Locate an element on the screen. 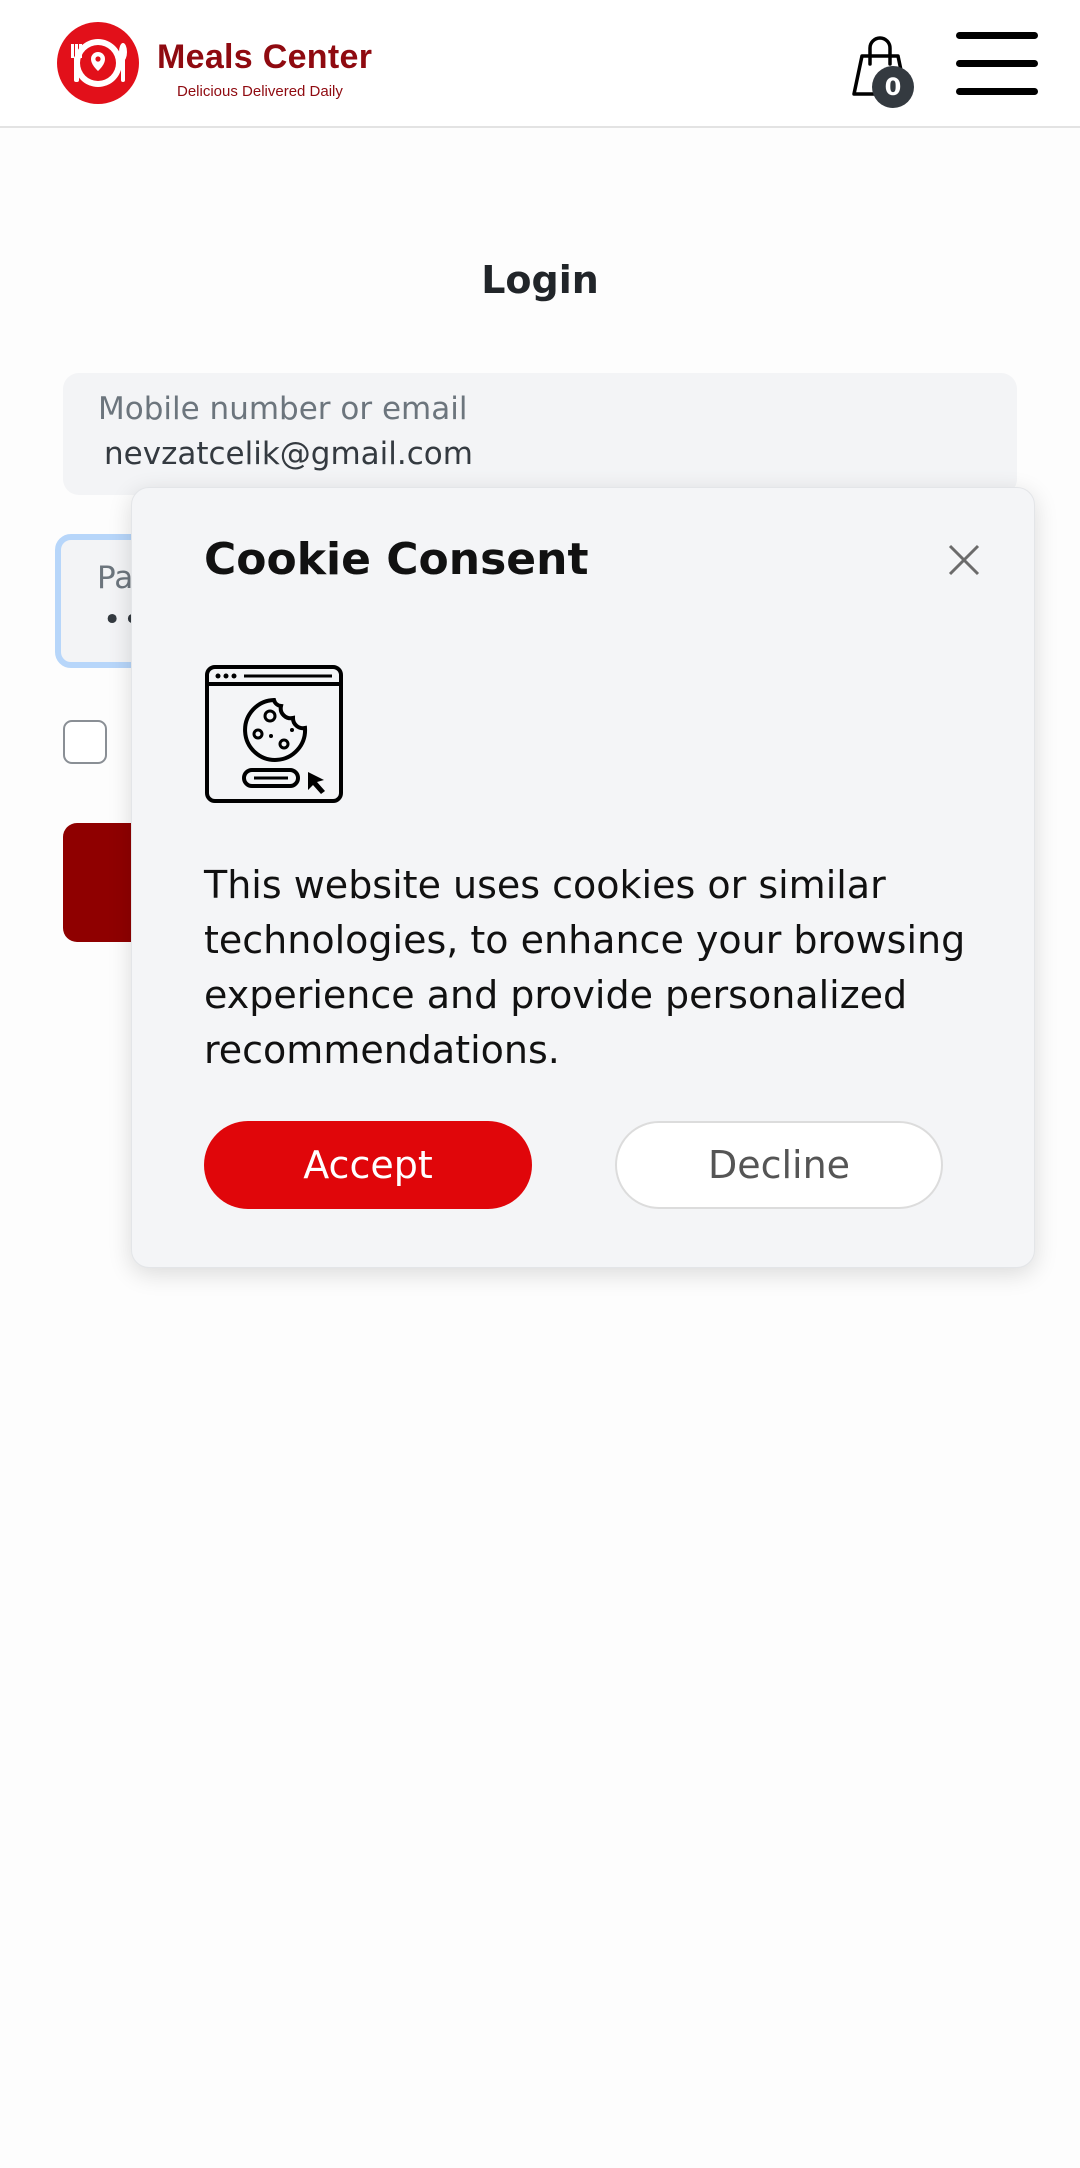 The width and height of the screenshot is (1080, 2168). password-field-label: Pa is located at coordinates (115, 578).